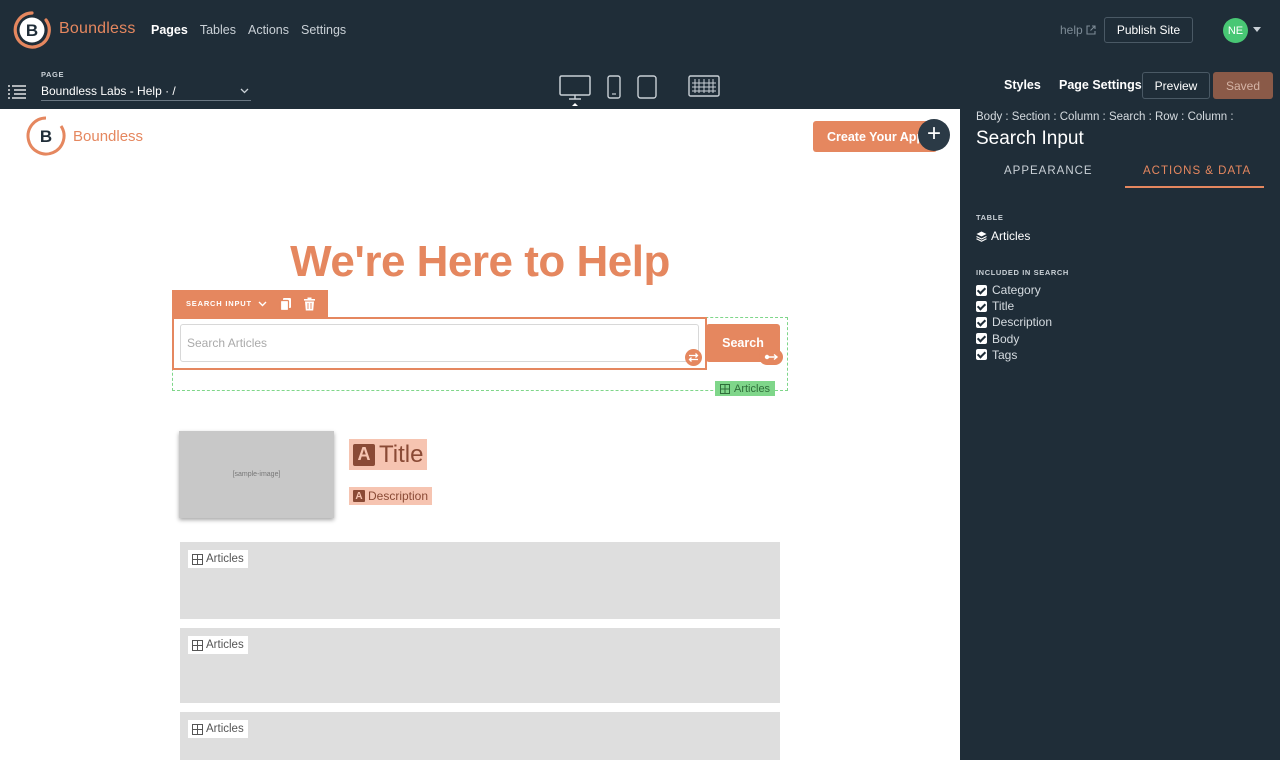 The height and width of the screenshot is (760, 1280). I want to click on nav-tables: Tables, so click(218, 30).